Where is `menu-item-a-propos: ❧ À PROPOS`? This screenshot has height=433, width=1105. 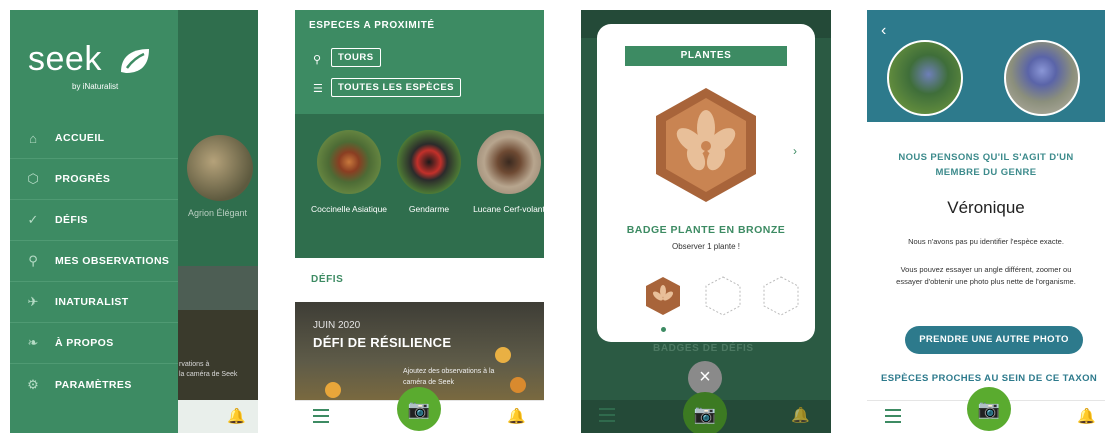
menu-item-a-propos: ❧ À PROPOS is located at coordinates (94, 343).